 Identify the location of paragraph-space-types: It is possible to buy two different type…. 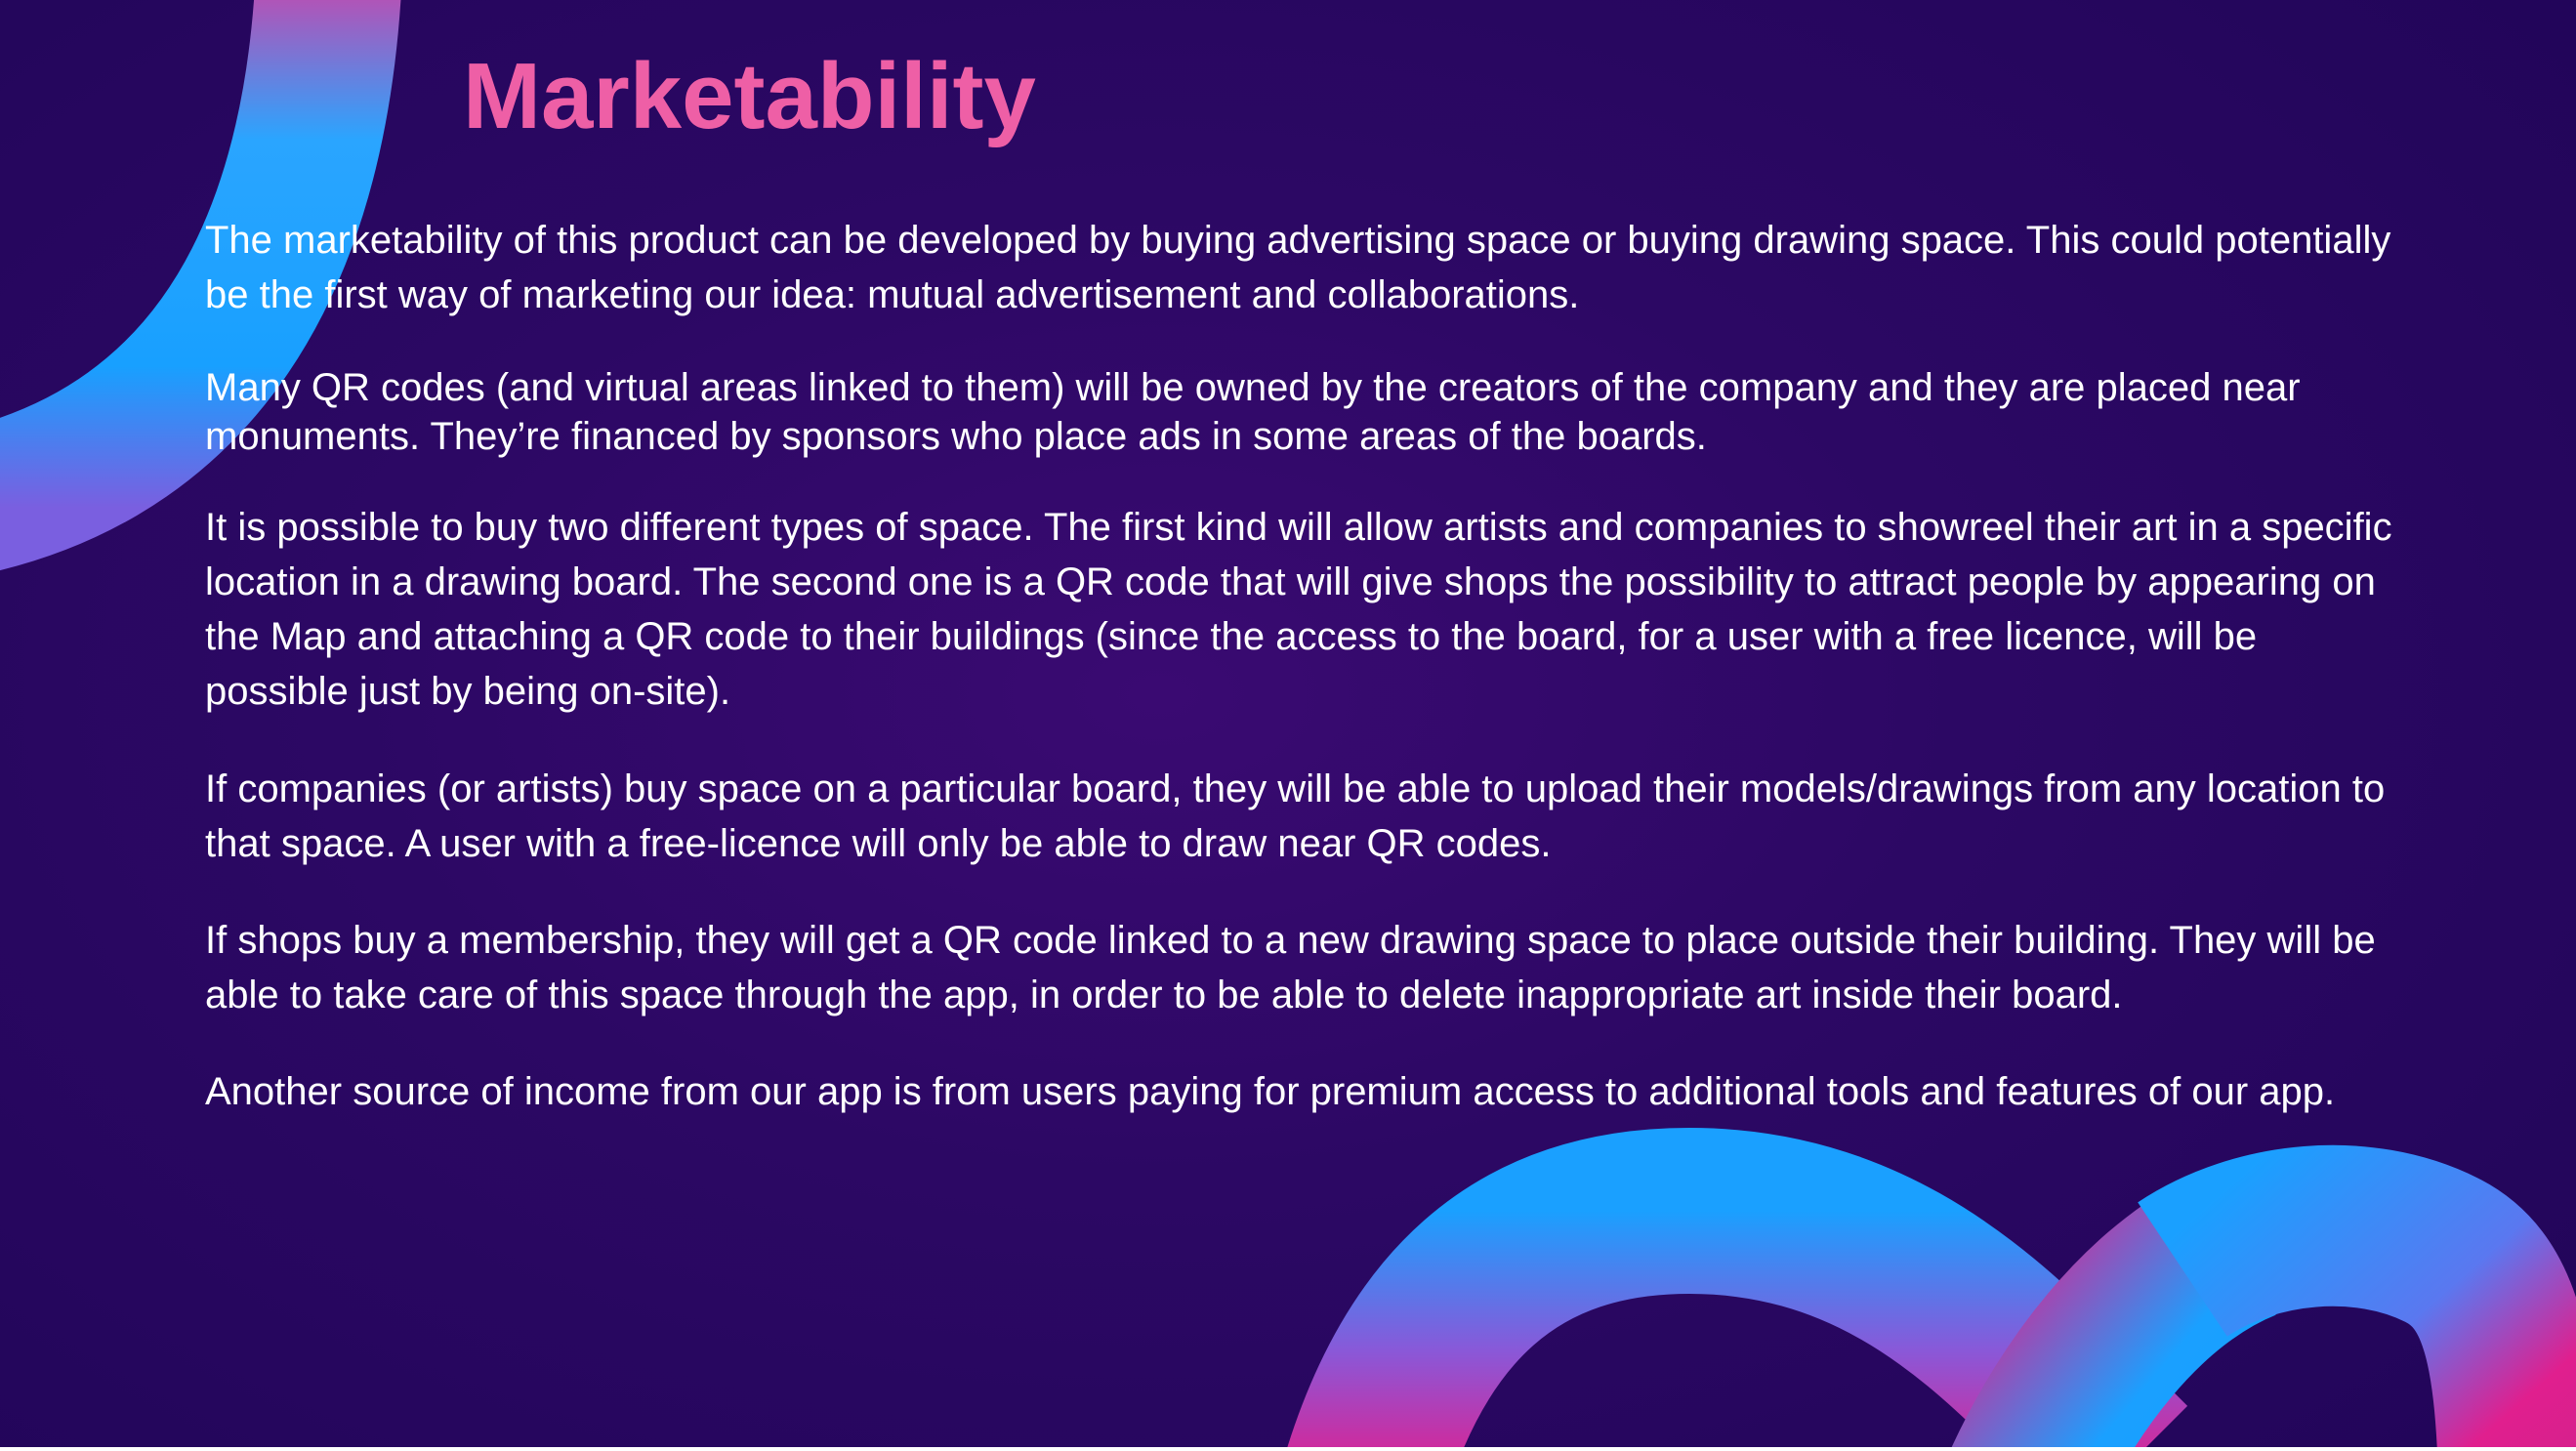
(1299, 609).